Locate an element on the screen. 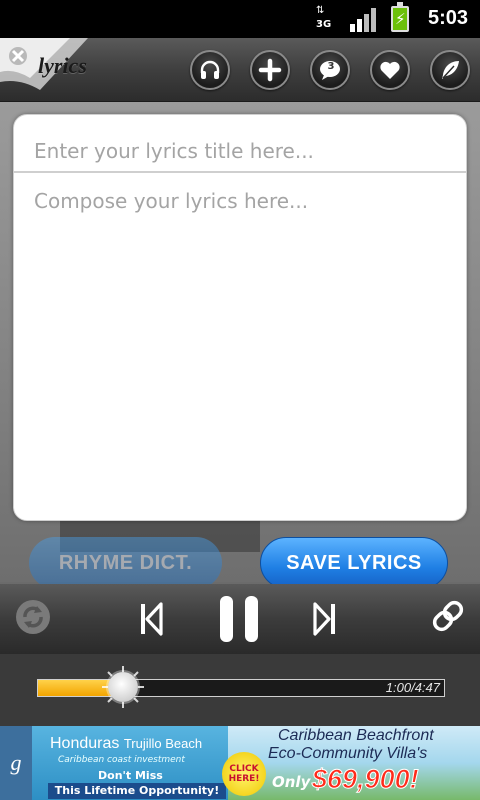 This screenshot has height=800, width=480. ad-dont-miss: Don't Miss is located at coordinates (130, 775).